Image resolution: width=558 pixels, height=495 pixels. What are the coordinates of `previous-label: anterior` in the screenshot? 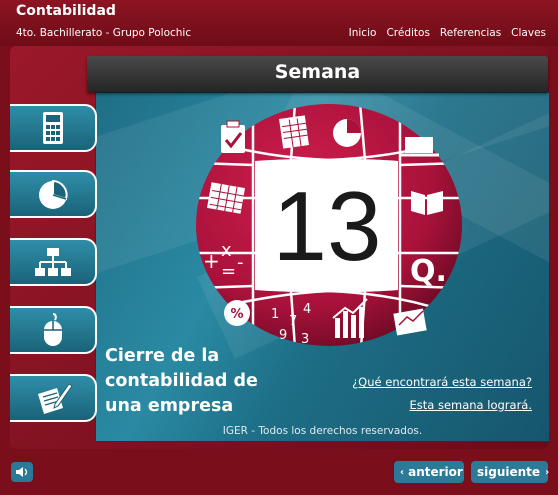 It's located at (435, 472).